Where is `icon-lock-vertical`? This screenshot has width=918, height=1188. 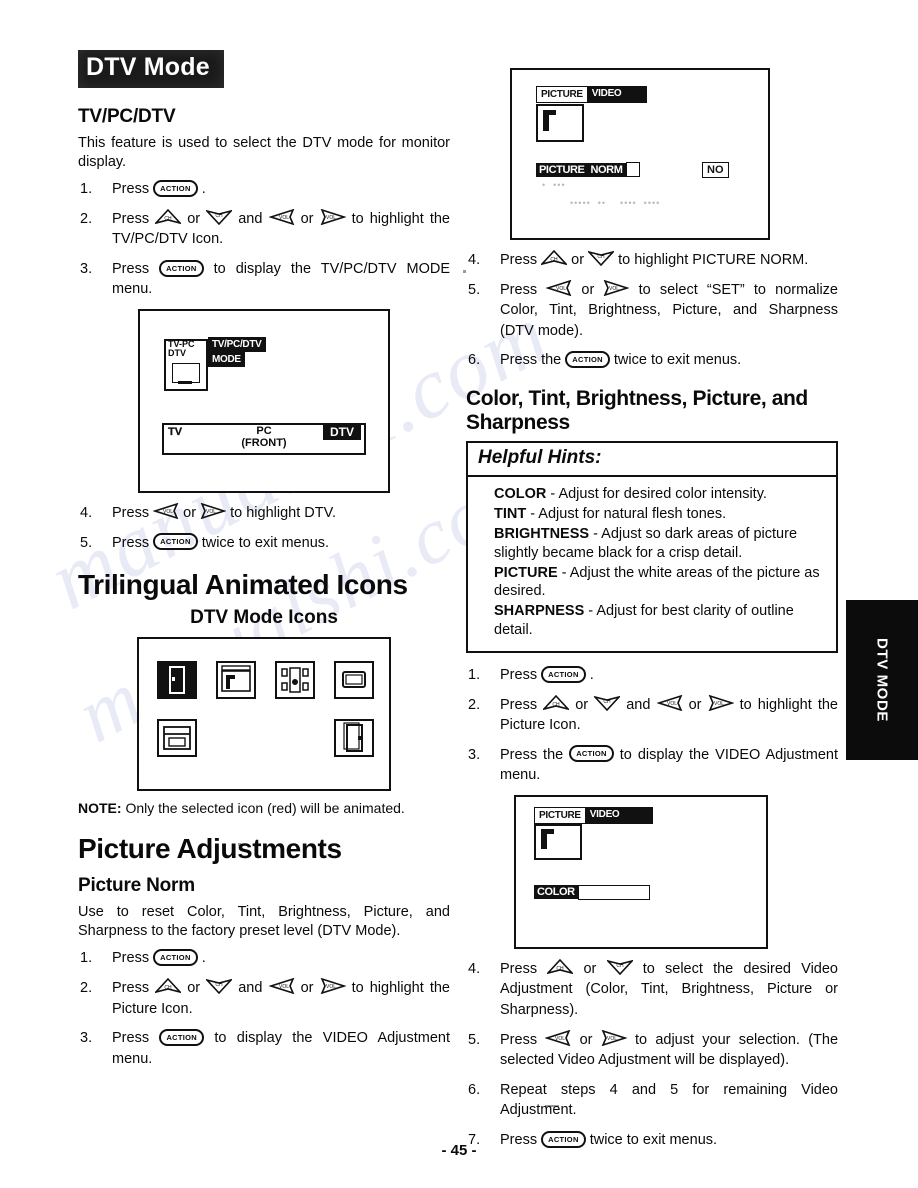
icon-lock-vertical is located at coordinates (354, 738).